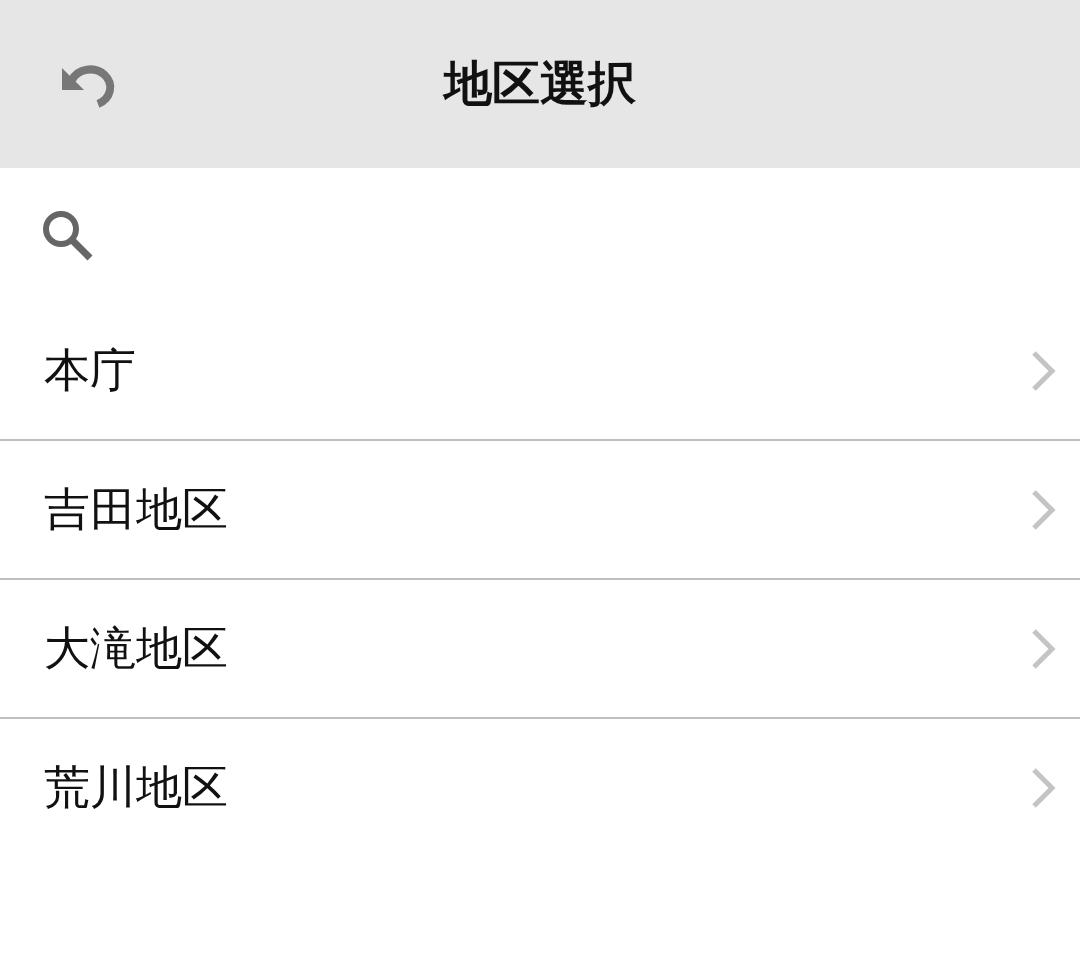 Image resolution: width=1080 pixels, height=972 pixels. I want to click on district-label: 荒川地区, so click(136, 787).